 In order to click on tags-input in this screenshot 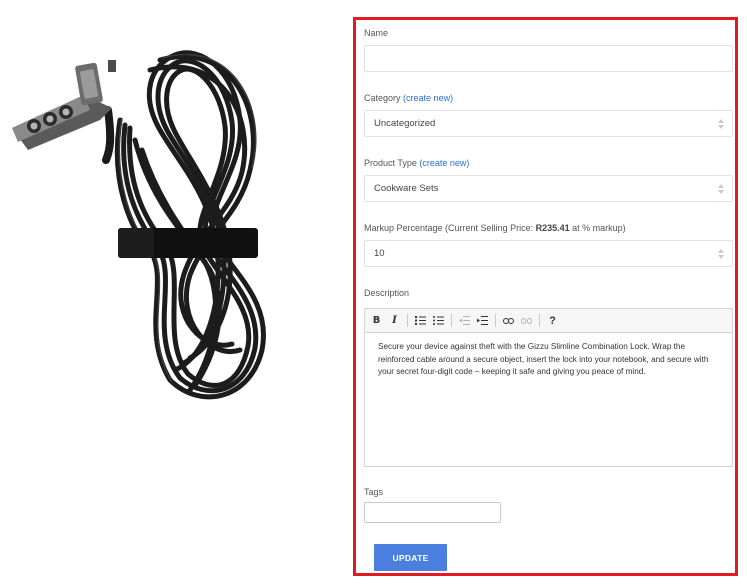, I will do `click(432, 512)`.